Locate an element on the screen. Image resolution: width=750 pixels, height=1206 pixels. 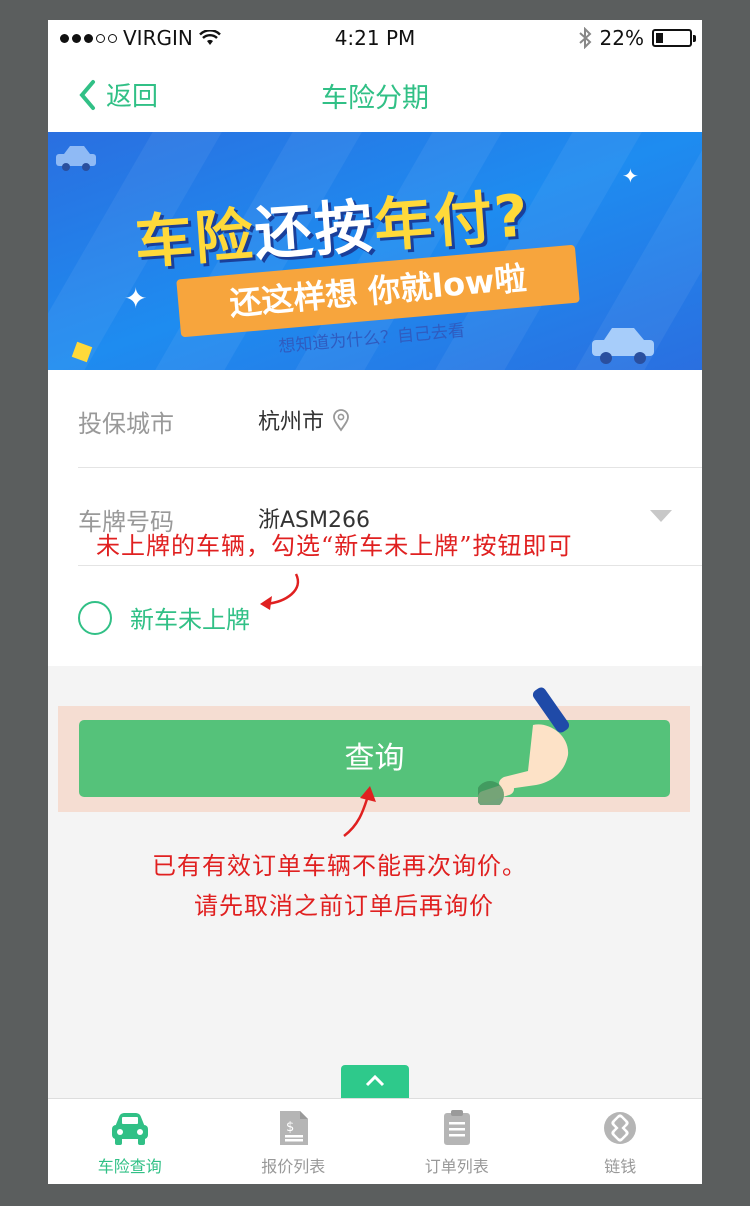
new-car-checkbox: 新车未上牌 is located at coordinates (164, 617).